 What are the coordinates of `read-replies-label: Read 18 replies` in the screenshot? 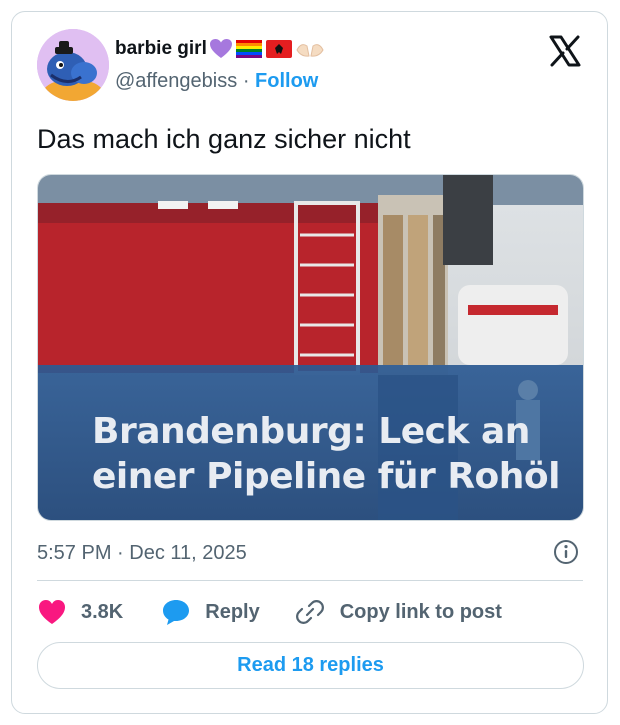 It's located at (310, 665).